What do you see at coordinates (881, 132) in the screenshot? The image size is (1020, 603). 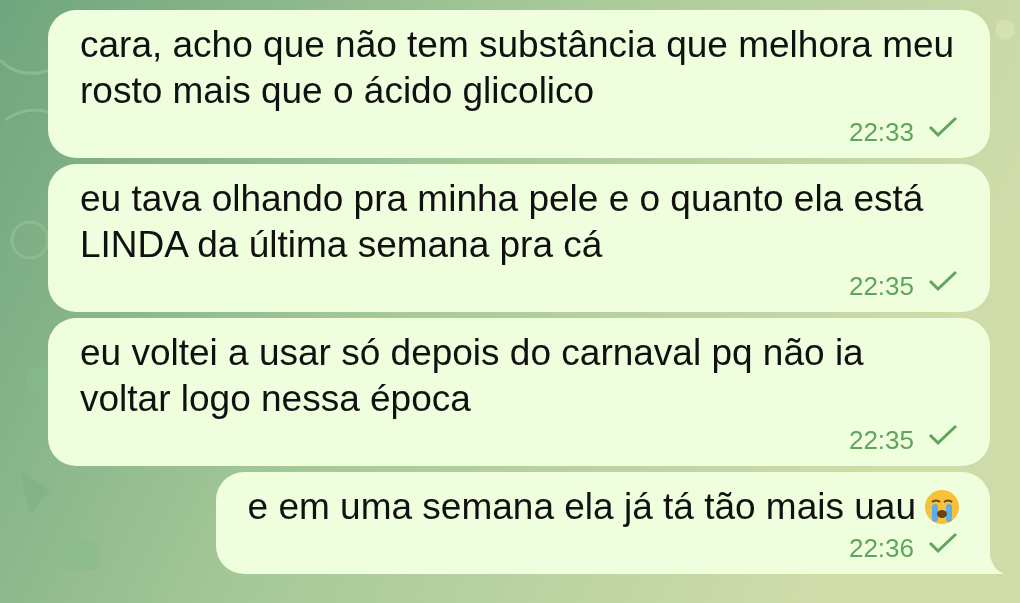 I see `message-time: 22:33` at bounding box center [881, 132].